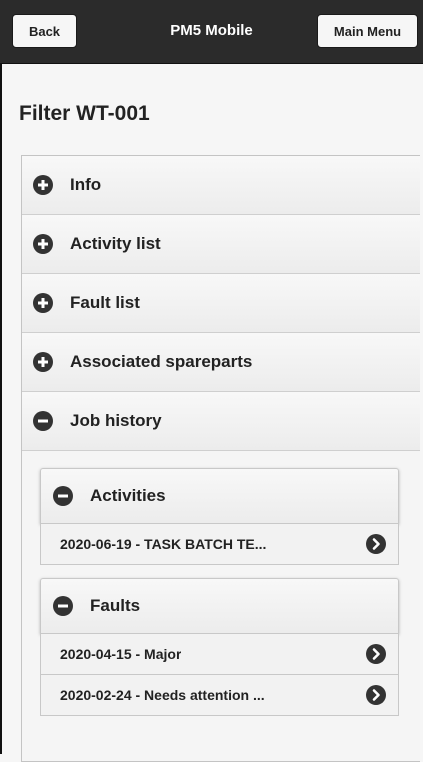 Image resolution: width=423 pixels, height=762 pixels. I want to click on section-label: Activity list, so click(115, 243).